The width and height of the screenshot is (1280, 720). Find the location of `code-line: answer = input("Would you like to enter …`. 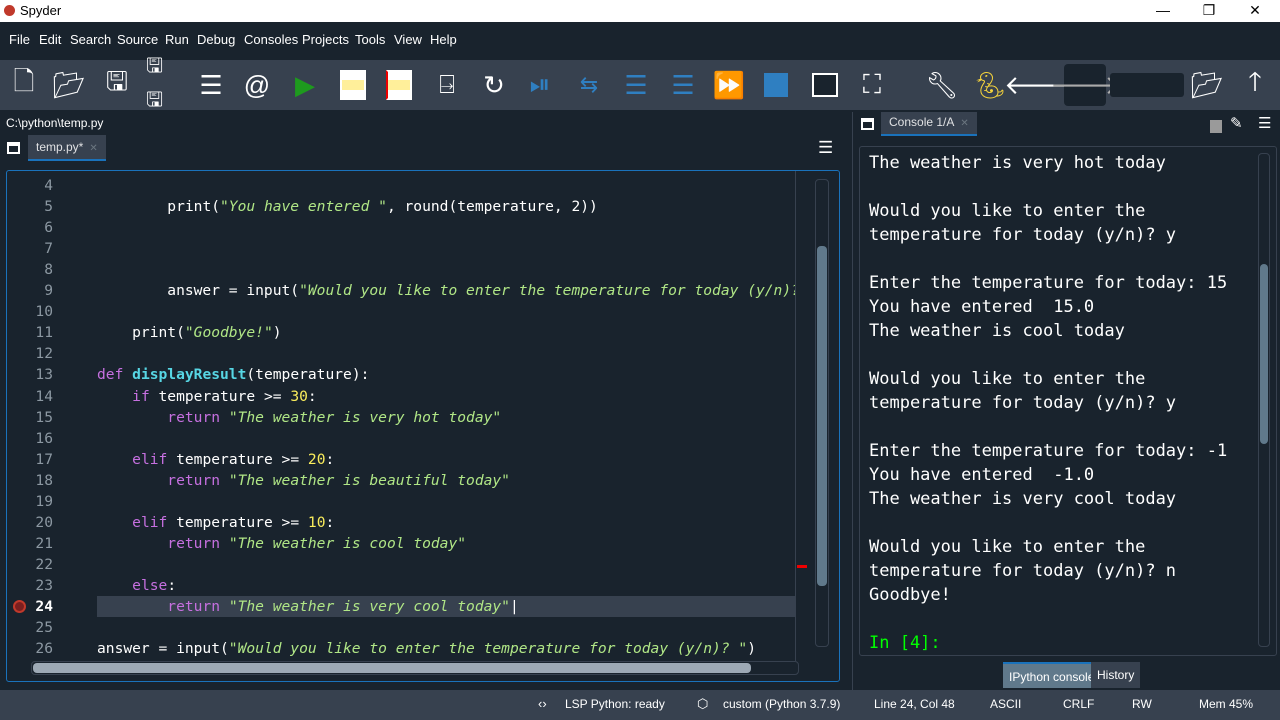

code-line: answer = input("Would you like to enter … is located at coordinates (426, 648).